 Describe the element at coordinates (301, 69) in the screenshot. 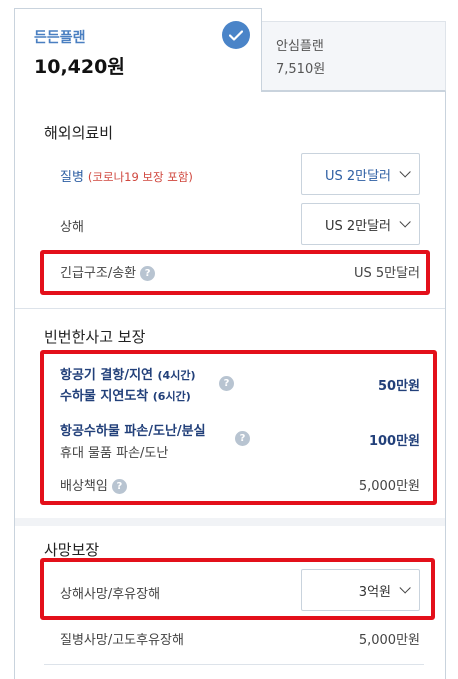

I see `plan-price: 7,510원` at that location.